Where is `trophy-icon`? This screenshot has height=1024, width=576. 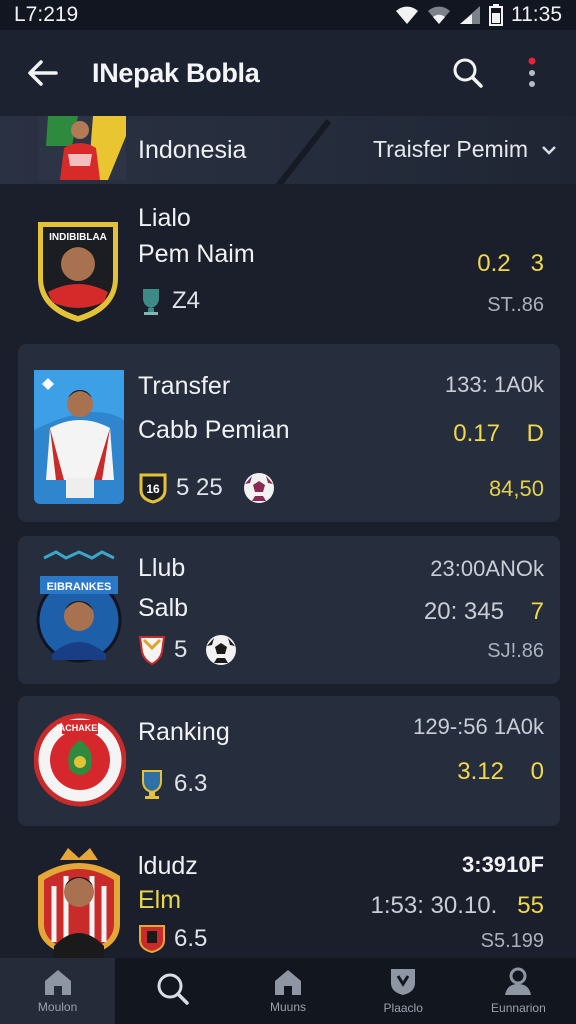
trophy-icon is located at coordinates (151, 302).